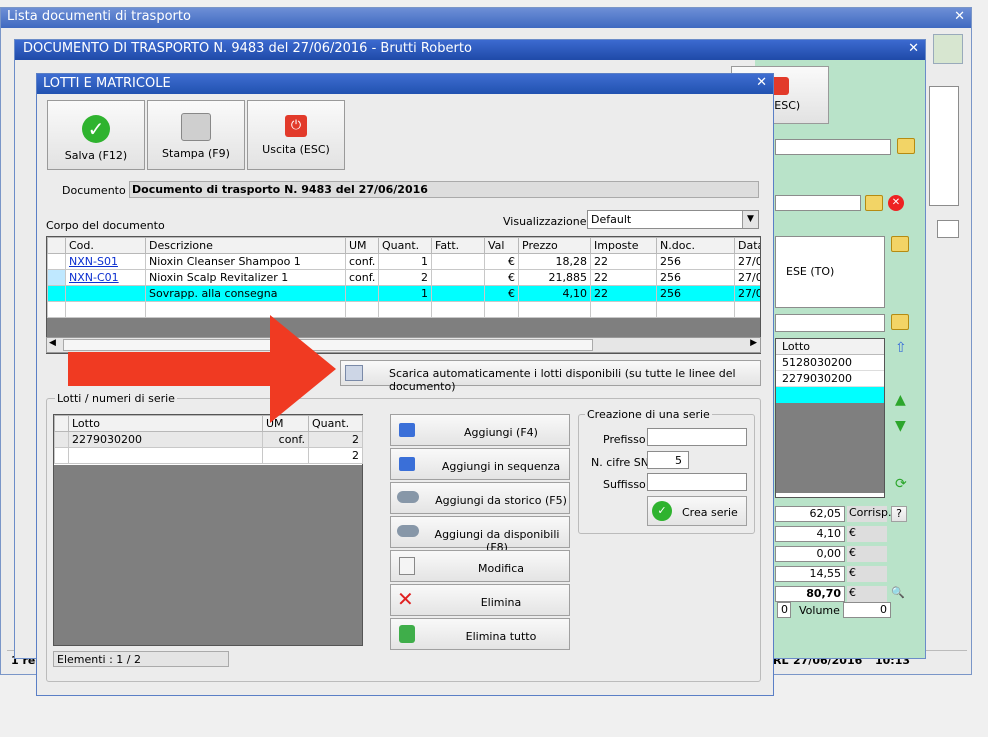 The image size is (988, 737). What do you see at coordinates (959, 16) in the screenshot?
I see `outer-close-icon: ✕` at bounding box center [959, 16].